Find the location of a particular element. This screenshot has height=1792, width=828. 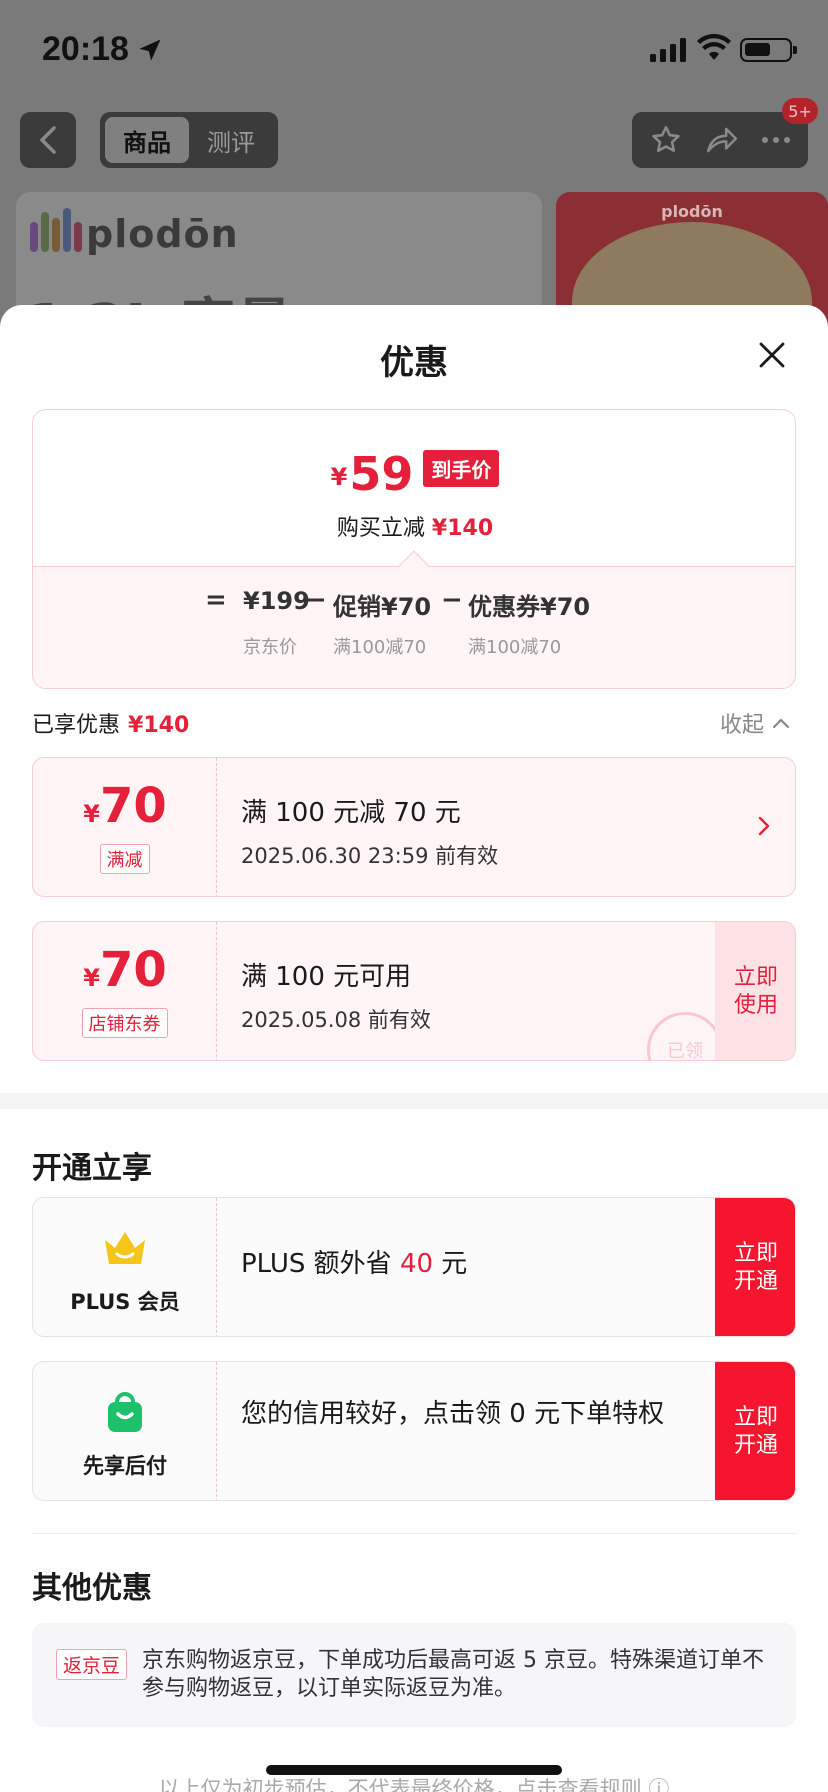

perk-text: PLUS 额外省 40 元 is located at coordinates (354, 1264).